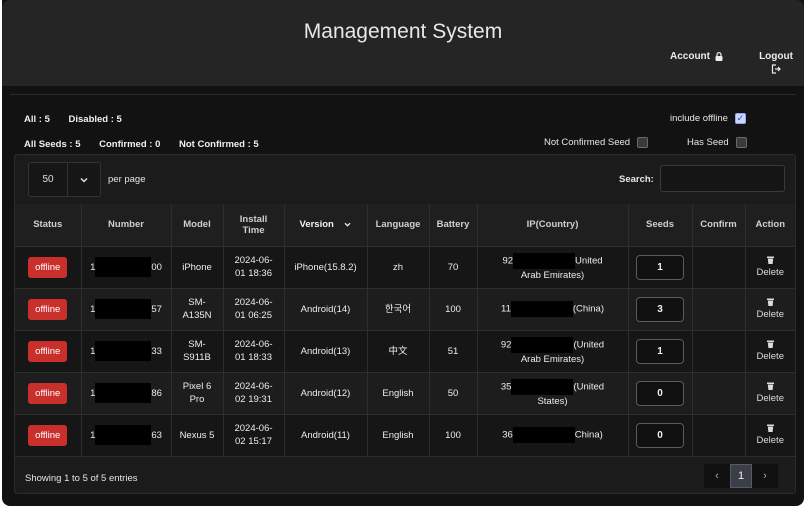 Image resolution: width=806 pixels, height=508 pixels. Describe the element at coordinates (505, 309) in the screenshot. I see `ip-prefix: 11` at that location.